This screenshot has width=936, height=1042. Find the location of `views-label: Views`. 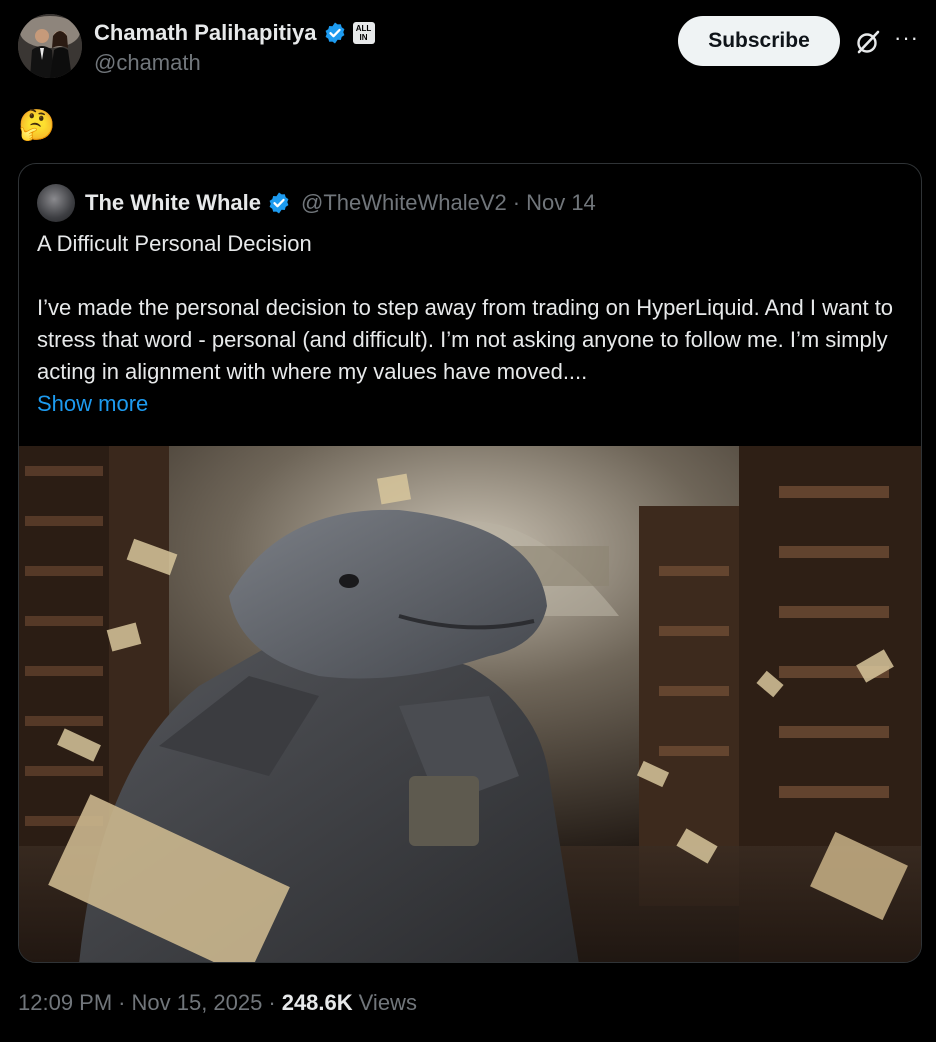

views-label: Views is located at coordinates (387, 1002).